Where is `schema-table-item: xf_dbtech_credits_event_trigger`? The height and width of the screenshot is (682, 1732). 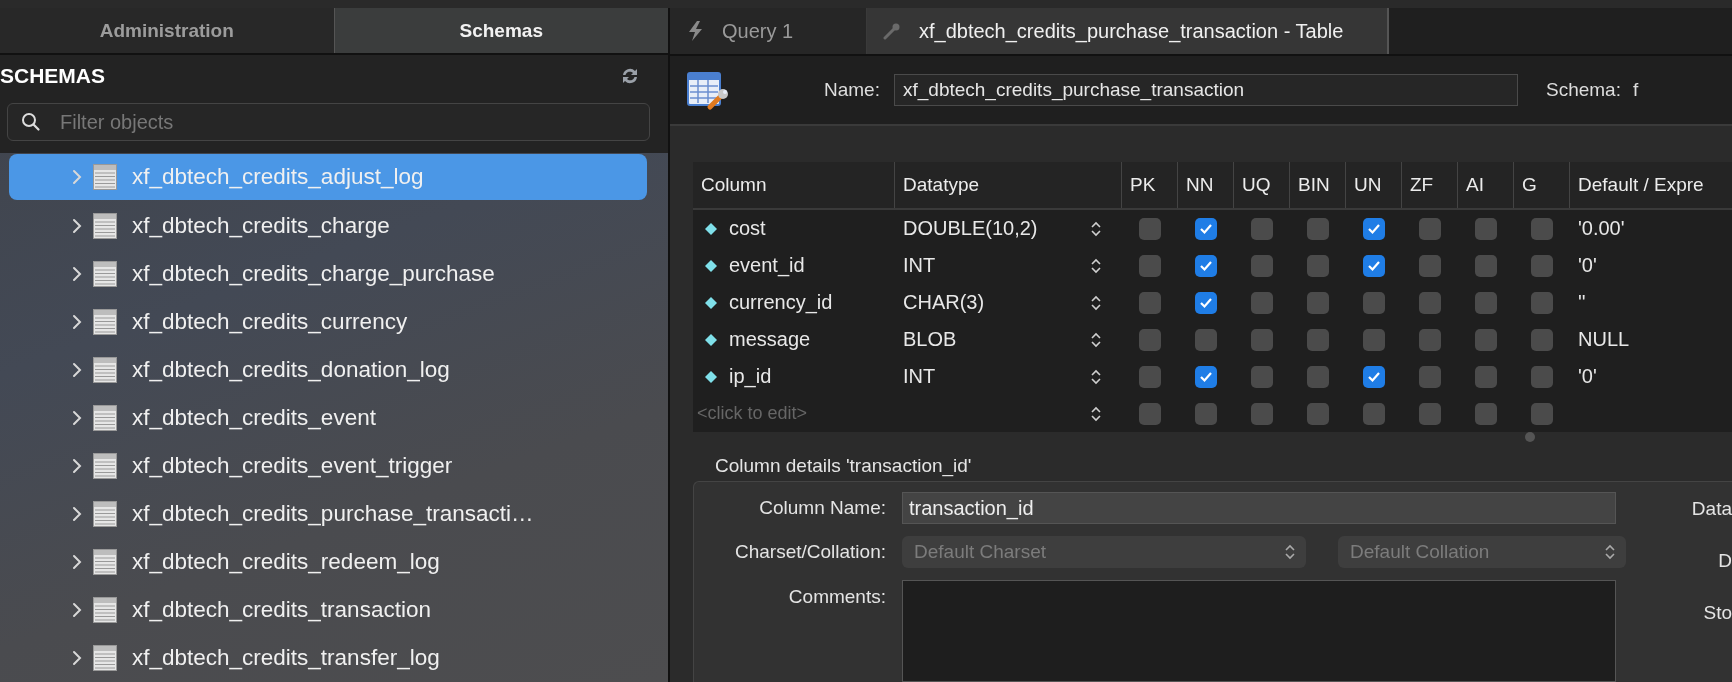 schema-table-item: xf_dbtech_credits_event_trigger is located at coordinates (328, 466).